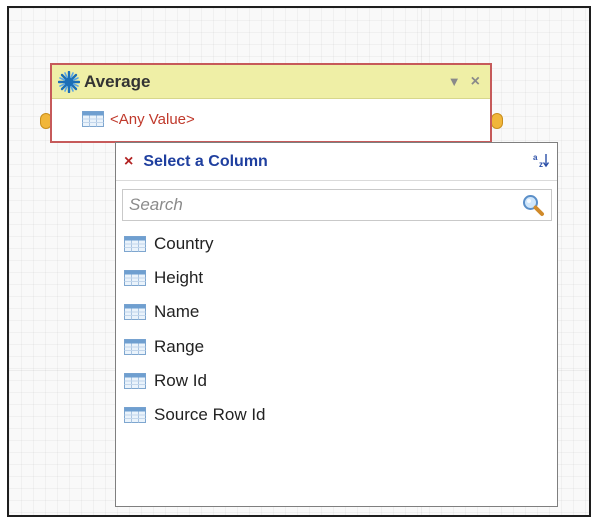 This screenshot has width=600, height=521. I want to click on svg-text: z, so click(541, 164).